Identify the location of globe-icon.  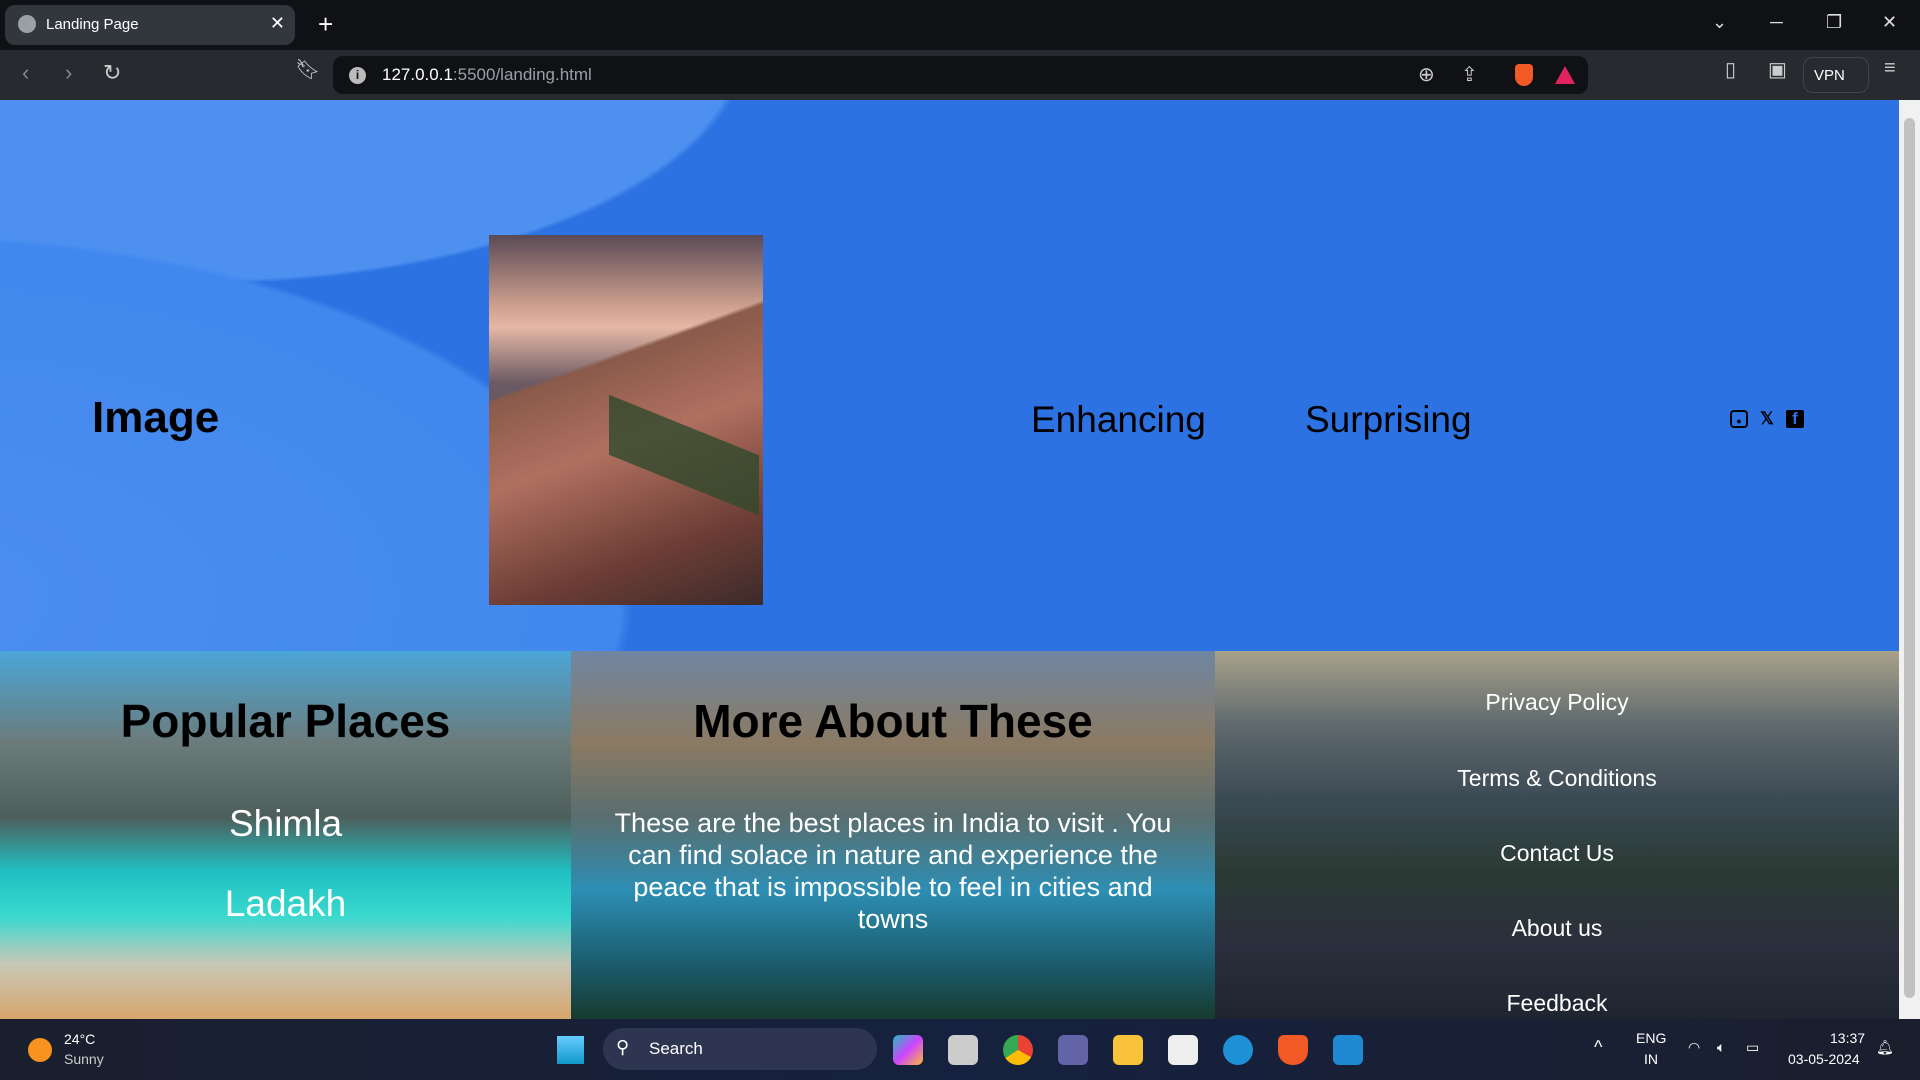
(27, 24).